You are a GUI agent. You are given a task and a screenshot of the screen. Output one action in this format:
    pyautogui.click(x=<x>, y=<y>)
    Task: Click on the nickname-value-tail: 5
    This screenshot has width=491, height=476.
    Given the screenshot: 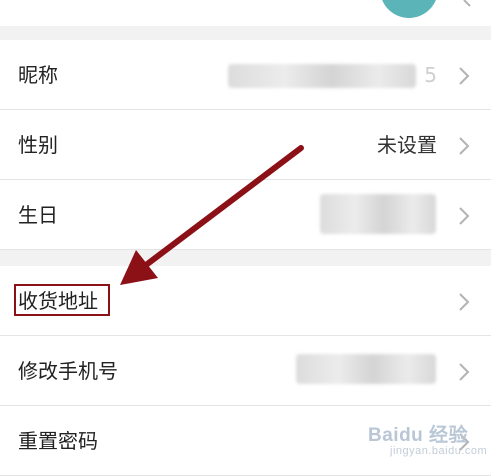 What is the action you would take?
    pyautogui.click(x=430, y=75)
    